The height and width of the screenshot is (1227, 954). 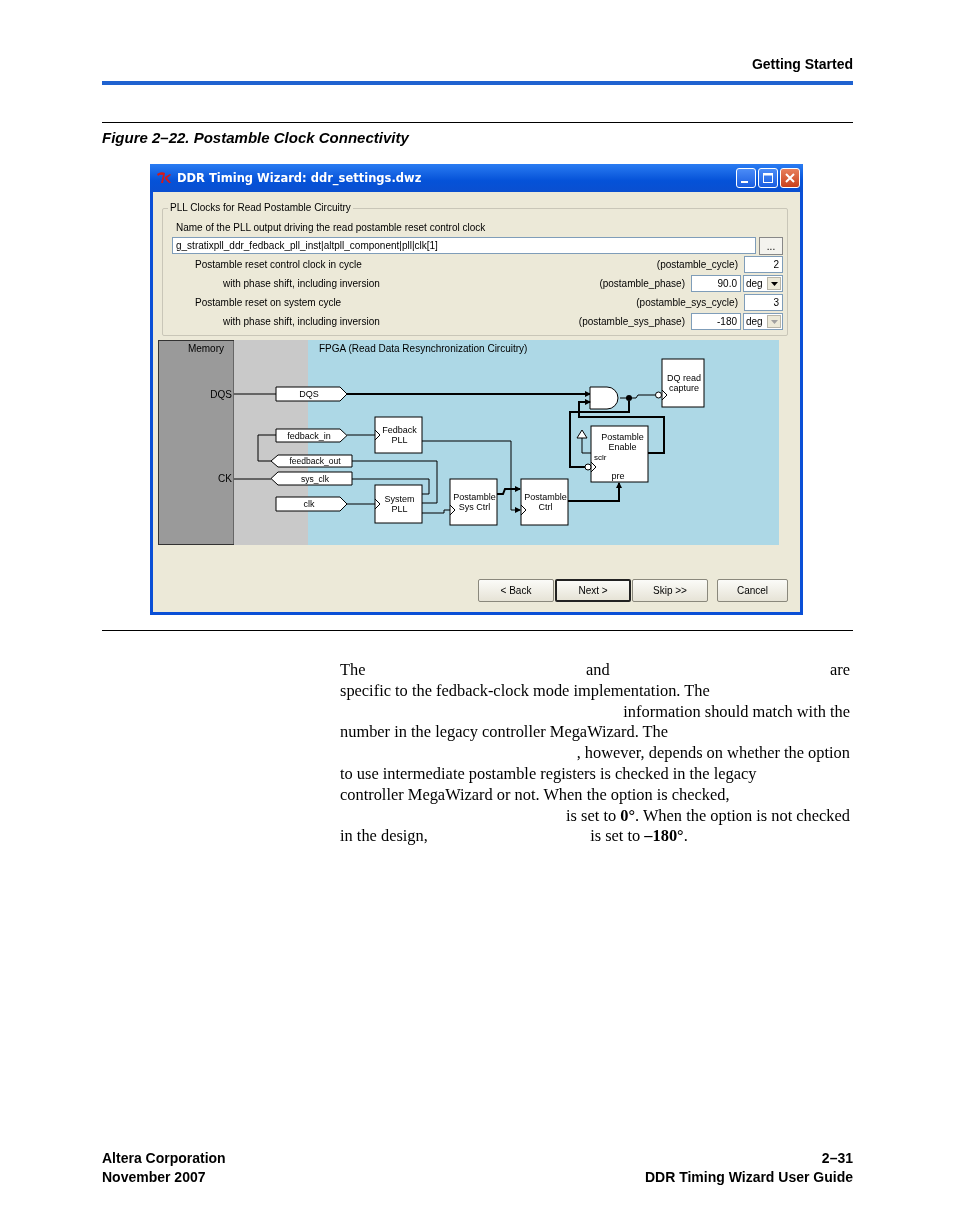 What do you see at coordinates (708, 816) in the screenshot?
I see `body-text: is set to 0°. When the option is not checked` at bounding box center [708, 816].